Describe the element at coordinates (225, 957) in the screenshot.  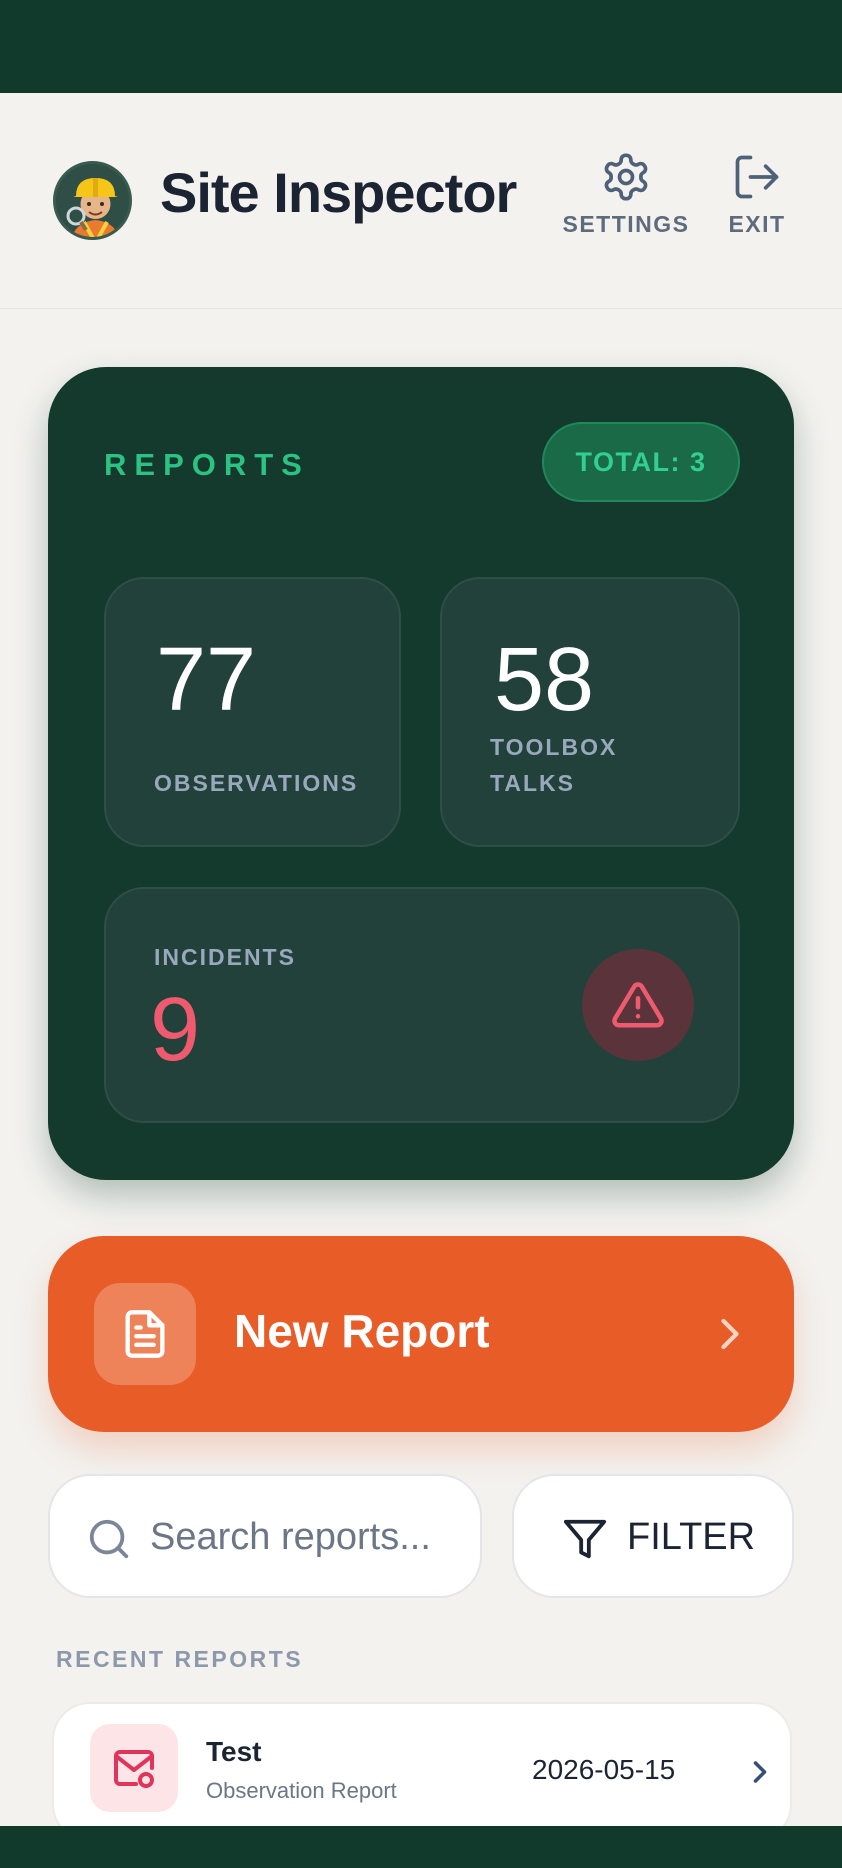
I see `incidents-label: INCIDENTS` at that location.